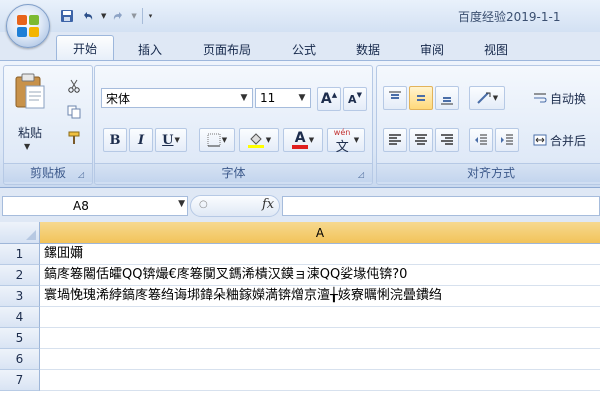 The height and width of the screenshot is (400, 600). What do you see at coordinates (168, 140) in the screenshot?
I see `underline-icon: U` at bounding box center [168, 140].